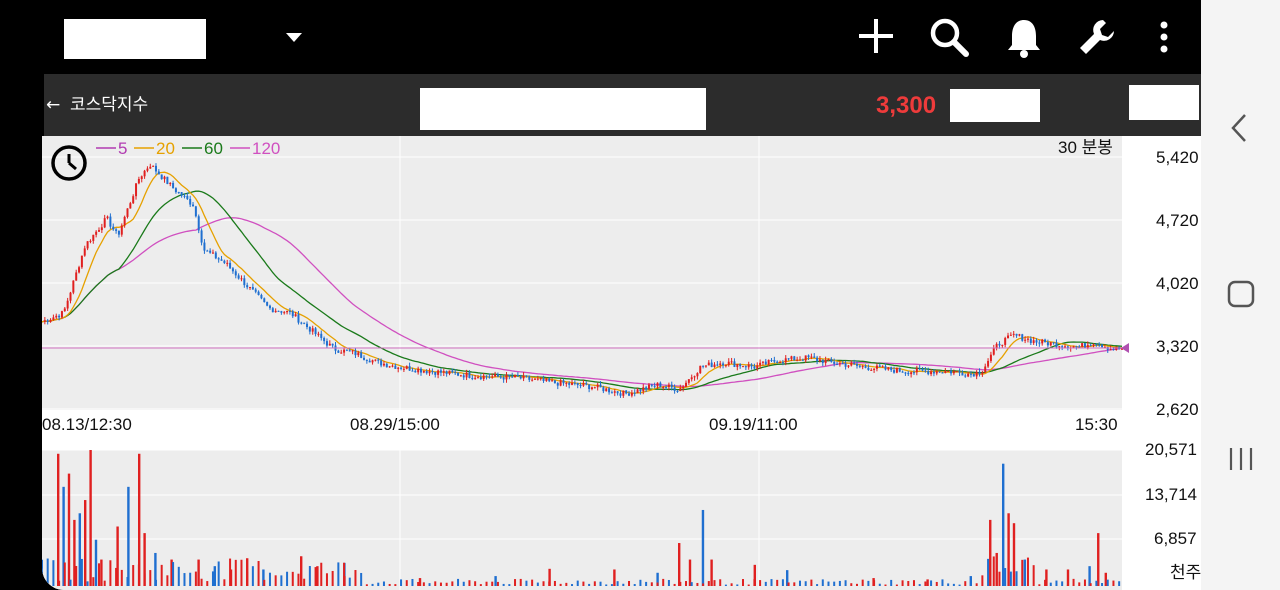 This screenshot has width=1280, height=590. Describe the element at coordinates (1097, 37) in the screenshot. I see `wrench-icon` at that location.